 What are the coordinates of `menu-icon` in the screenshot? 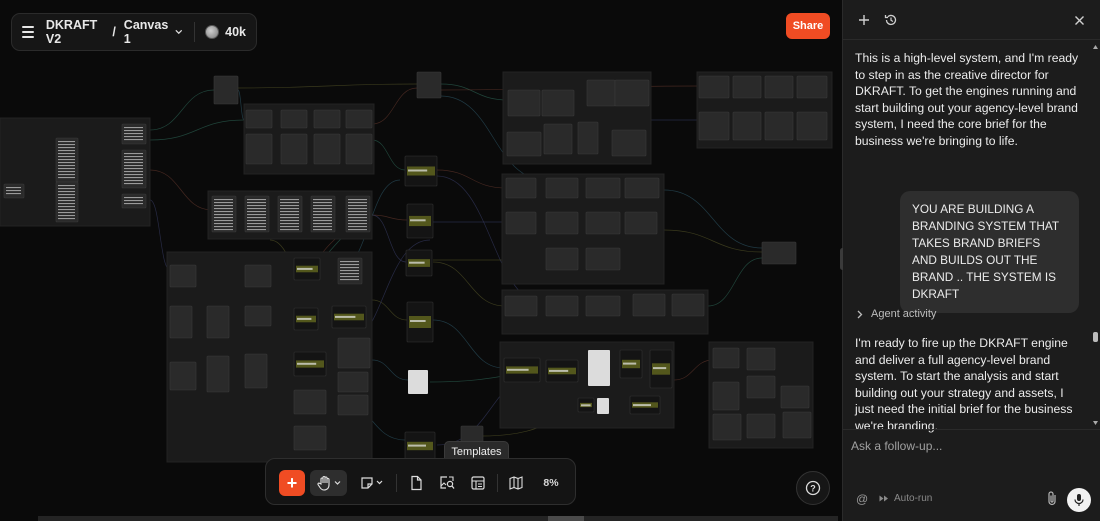 It's located at (28, 32).